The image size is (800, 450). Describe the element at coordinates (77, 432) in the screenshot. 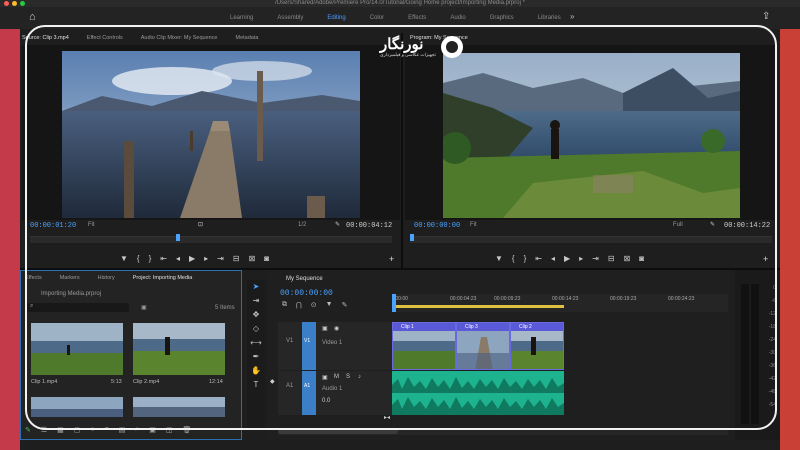

I see `freeform-view-icon: ▢` at that location.